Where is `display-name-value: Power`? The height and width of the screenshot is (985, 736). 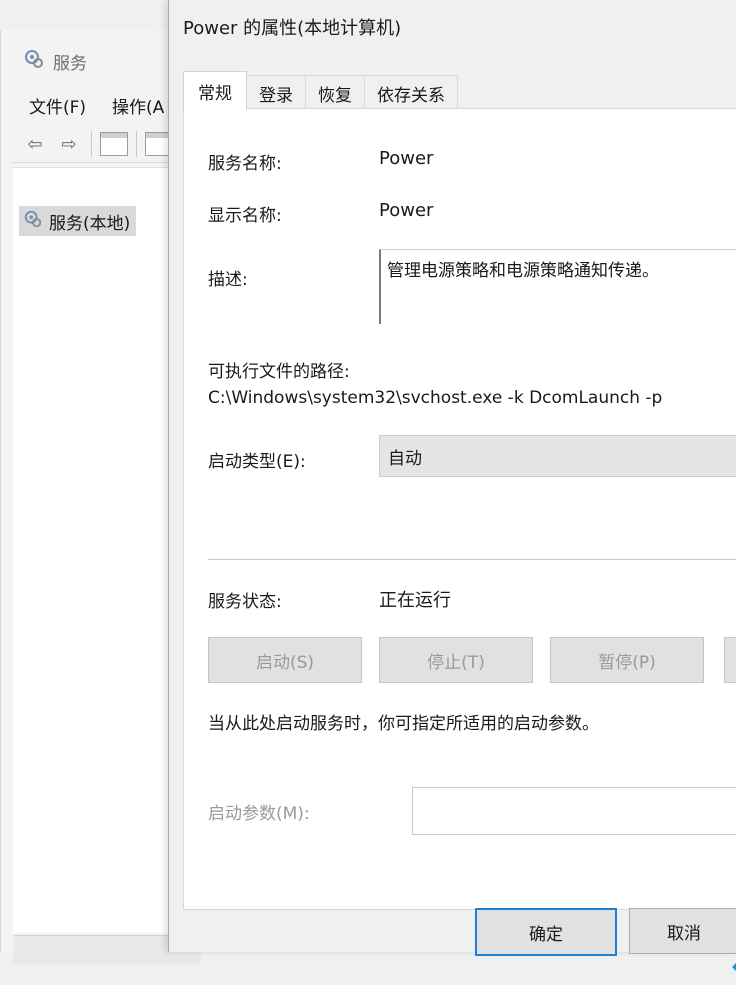
display-name-value: Power is located at coordinates (406, 210).